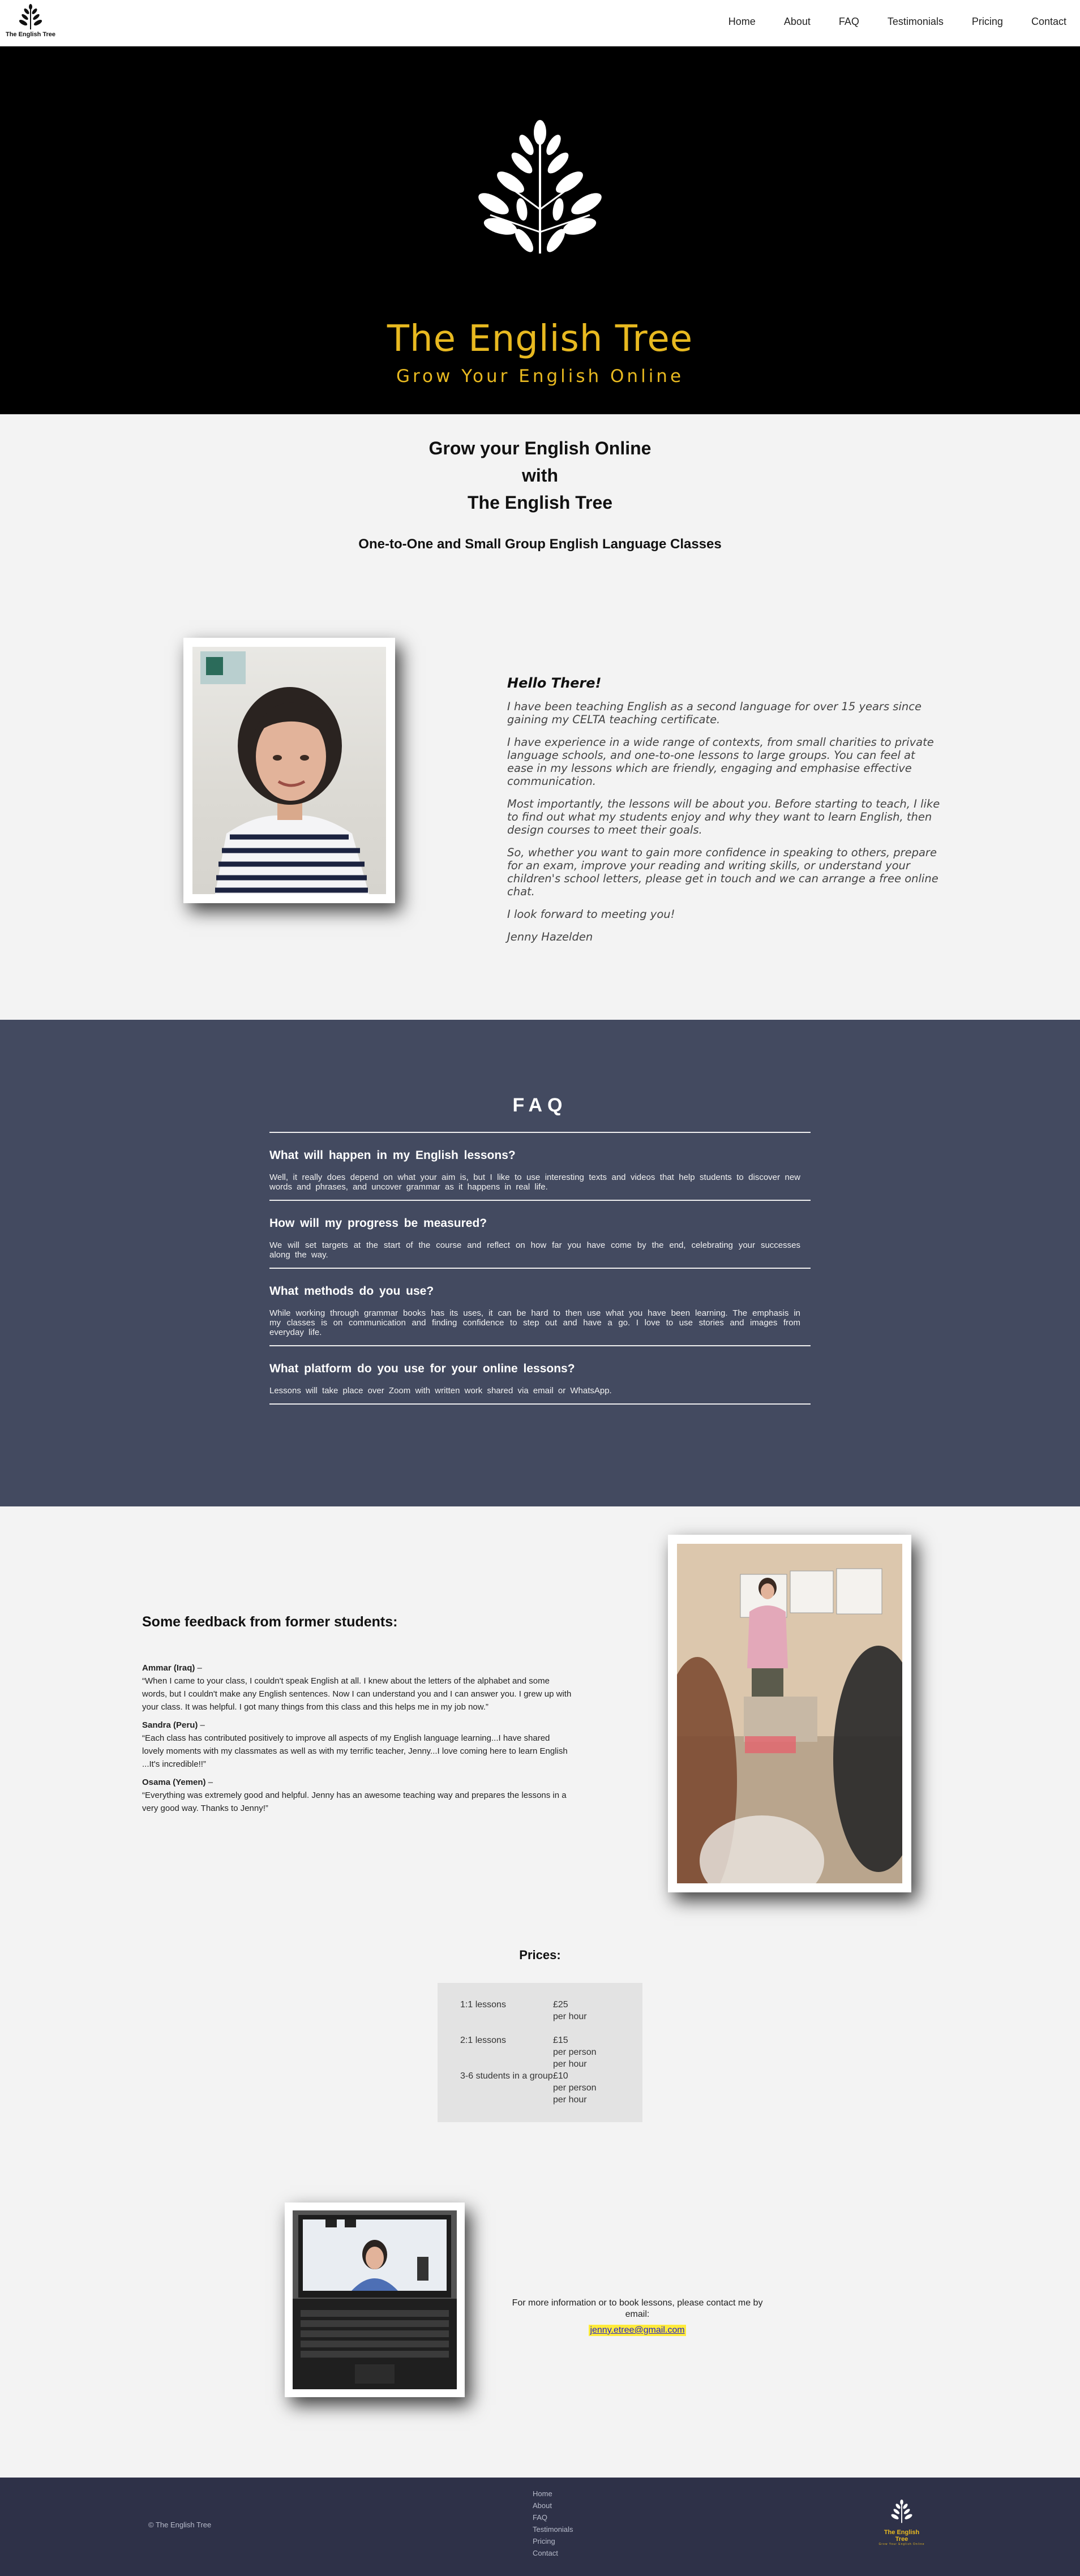 This screenshot has width=1080, height=2576. I want to click on pricing-row: 1:1 lessons £25 per hour, so click(540, 2011).